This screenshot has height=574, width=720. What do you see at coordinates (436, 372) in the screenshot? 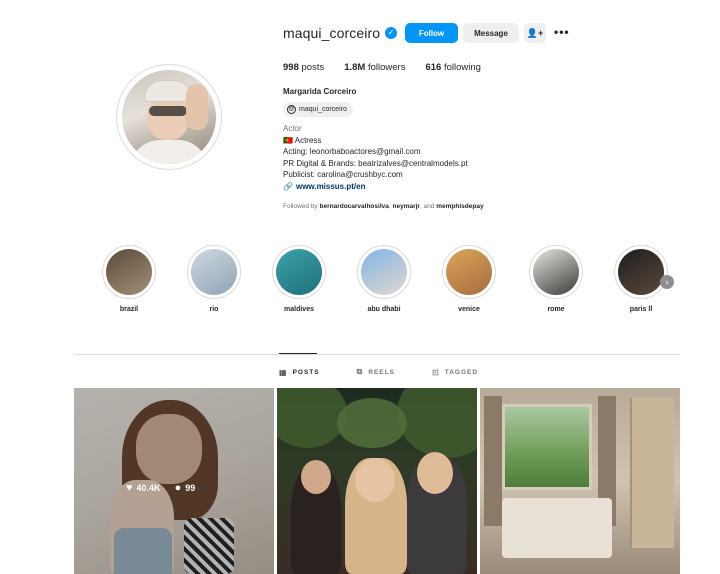
I see `tagged-icon: ⊡` at bounding box center [436, 372].